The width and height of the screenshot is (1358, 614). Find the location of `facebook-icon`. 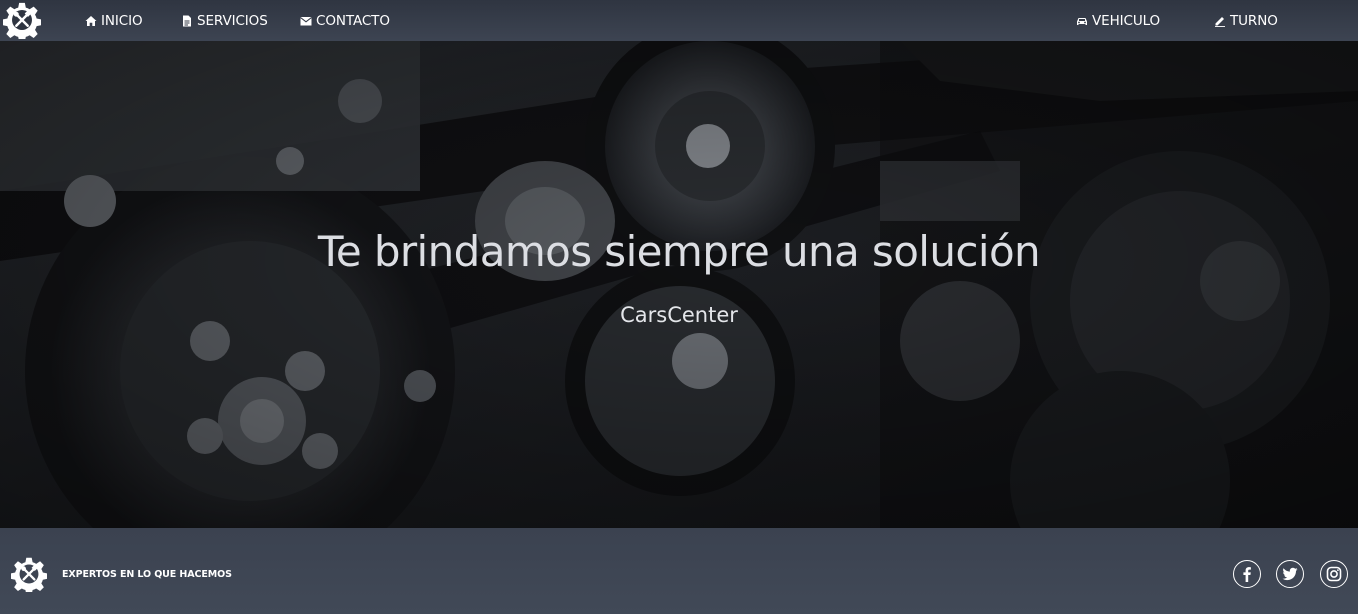

facebook-icon is located at coordinates (1247, 574).